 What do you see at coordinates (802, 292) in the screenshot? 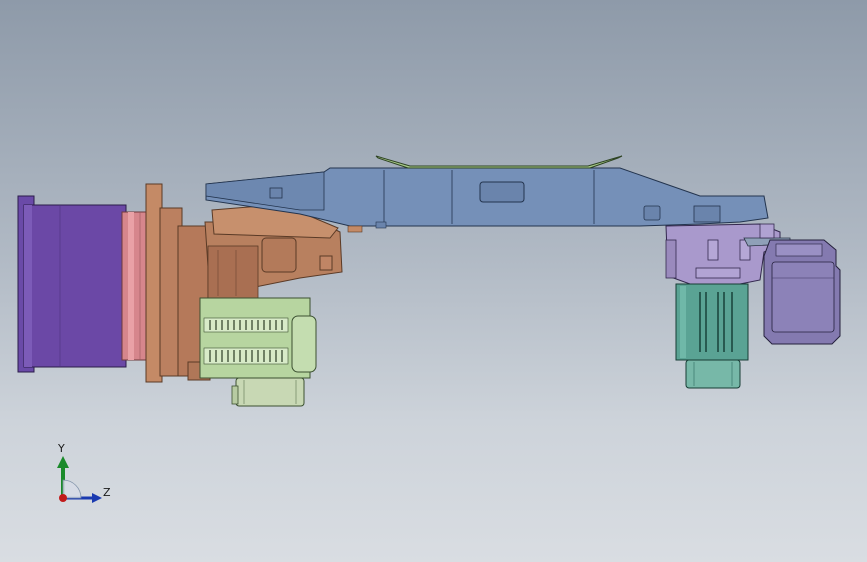
I see `axis4-motor` at bounding box center [802, 292].